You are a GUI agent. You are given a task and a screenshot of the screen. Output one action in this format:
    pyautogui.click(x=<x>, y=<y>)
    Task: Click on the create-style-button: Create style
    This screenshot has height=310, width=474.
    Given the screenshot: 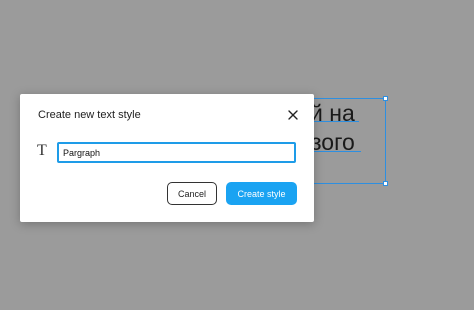 What is the action you would take?
    pyautogui.click(x=261, y=193)
    